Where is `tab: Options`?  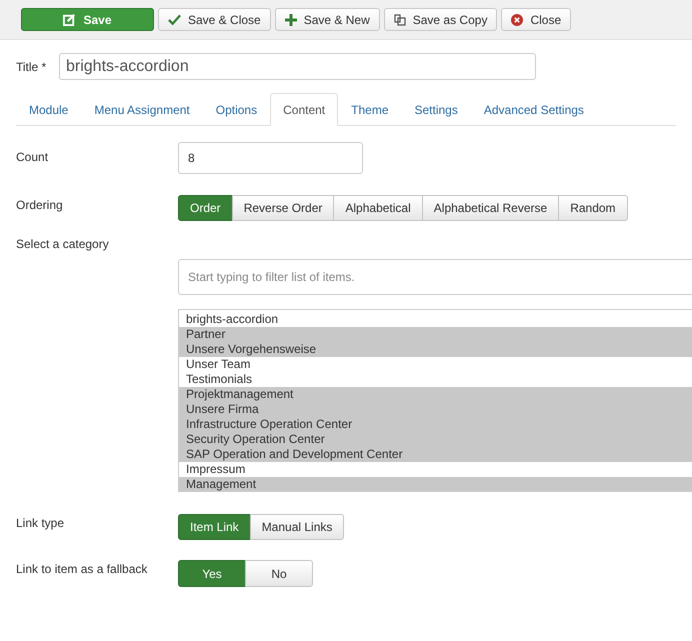
tab: Options is located at coordinates (236, 109).